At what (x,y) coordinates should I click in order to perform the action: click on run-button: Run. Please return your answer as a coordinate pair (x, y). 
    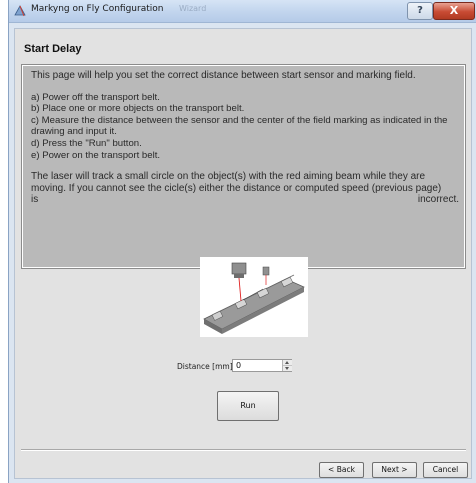
    Looking at the image, I should click on (248, 406).